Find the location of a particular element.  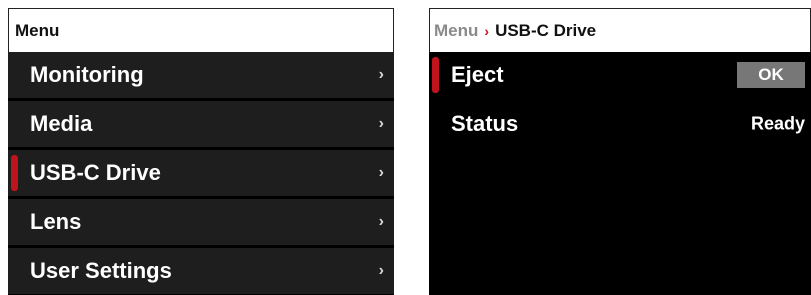

eject-row: Eject OK is located at coordinates (620, 75).